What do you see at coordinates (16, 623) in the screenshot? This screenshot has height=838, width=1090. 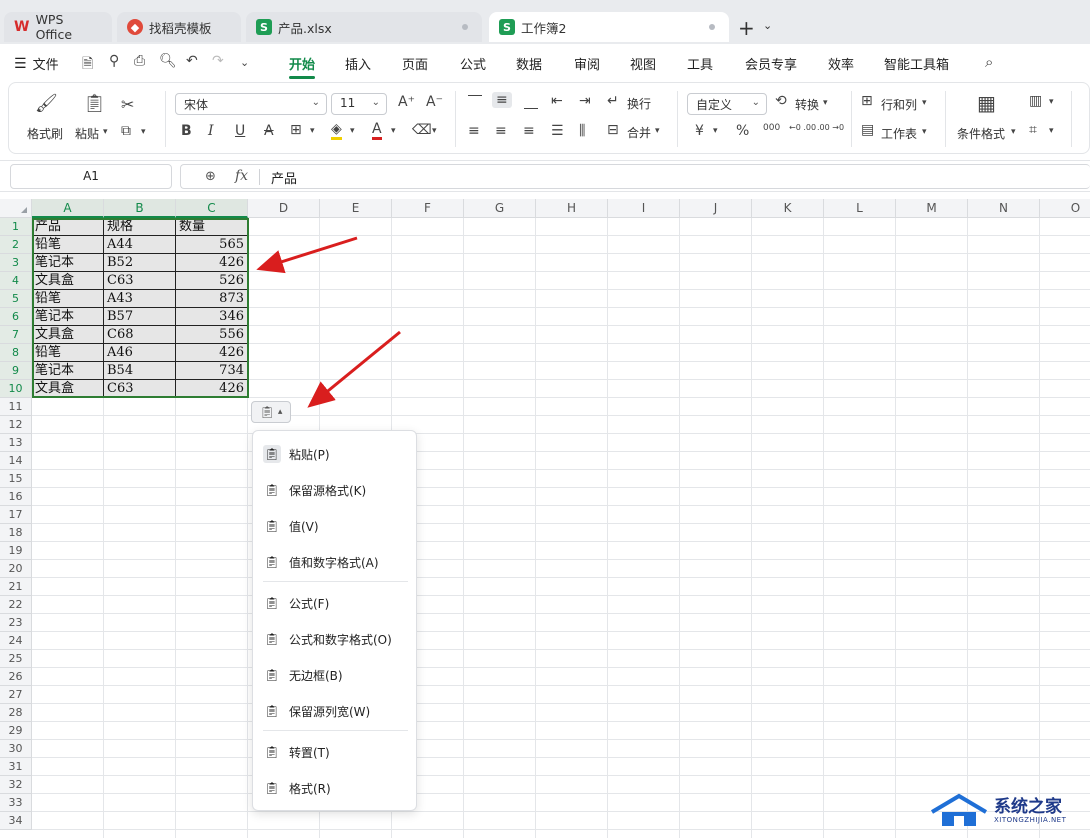 I see `row-header-23: 23` at bounding box center [16, 623].